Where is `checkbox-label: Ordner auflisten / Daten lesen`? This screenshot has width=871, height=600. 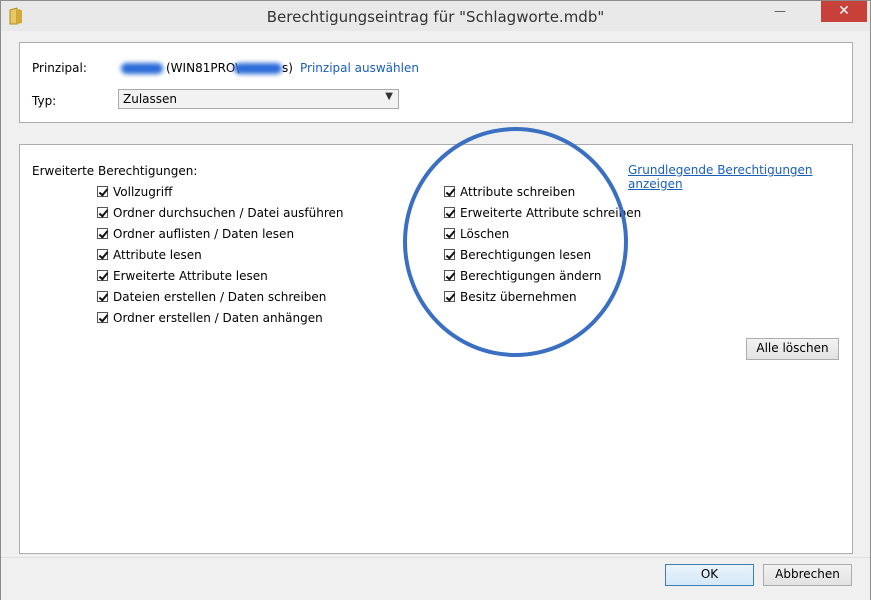 checkbox-label: Ordner auflisten / Daten lesen is located at coordinates (204, 234).